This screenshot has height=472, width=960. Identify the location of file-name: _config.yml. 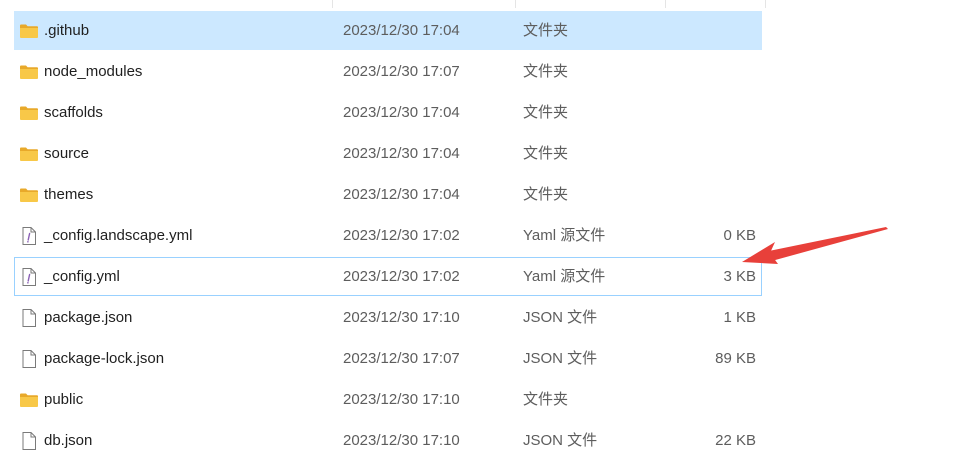
(82, 276).